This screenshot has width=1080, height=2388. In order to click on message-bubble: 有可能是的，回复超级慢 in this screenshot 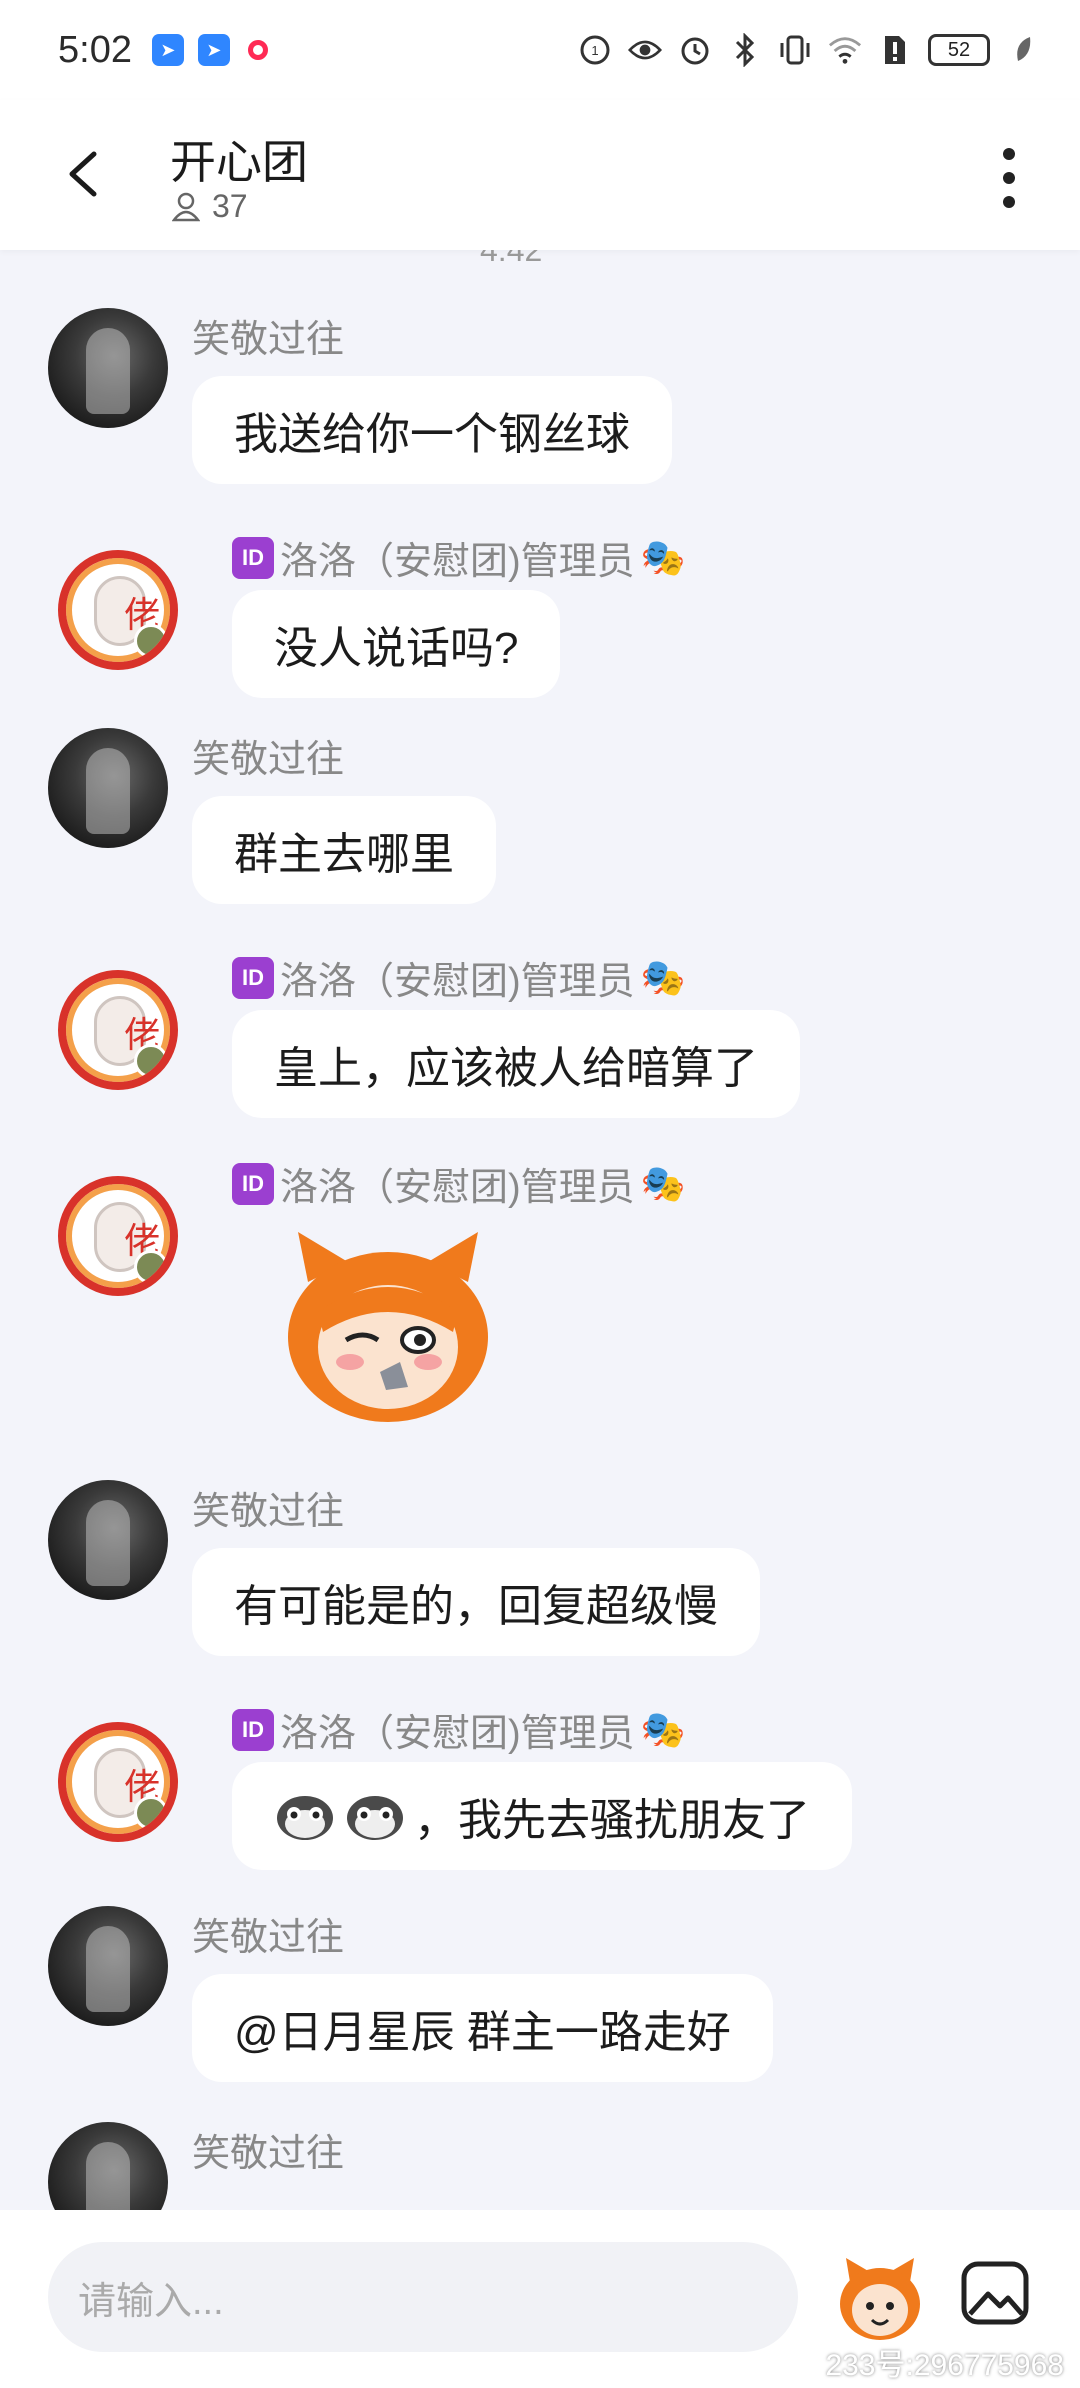, I will do `click(476, 1602)`.